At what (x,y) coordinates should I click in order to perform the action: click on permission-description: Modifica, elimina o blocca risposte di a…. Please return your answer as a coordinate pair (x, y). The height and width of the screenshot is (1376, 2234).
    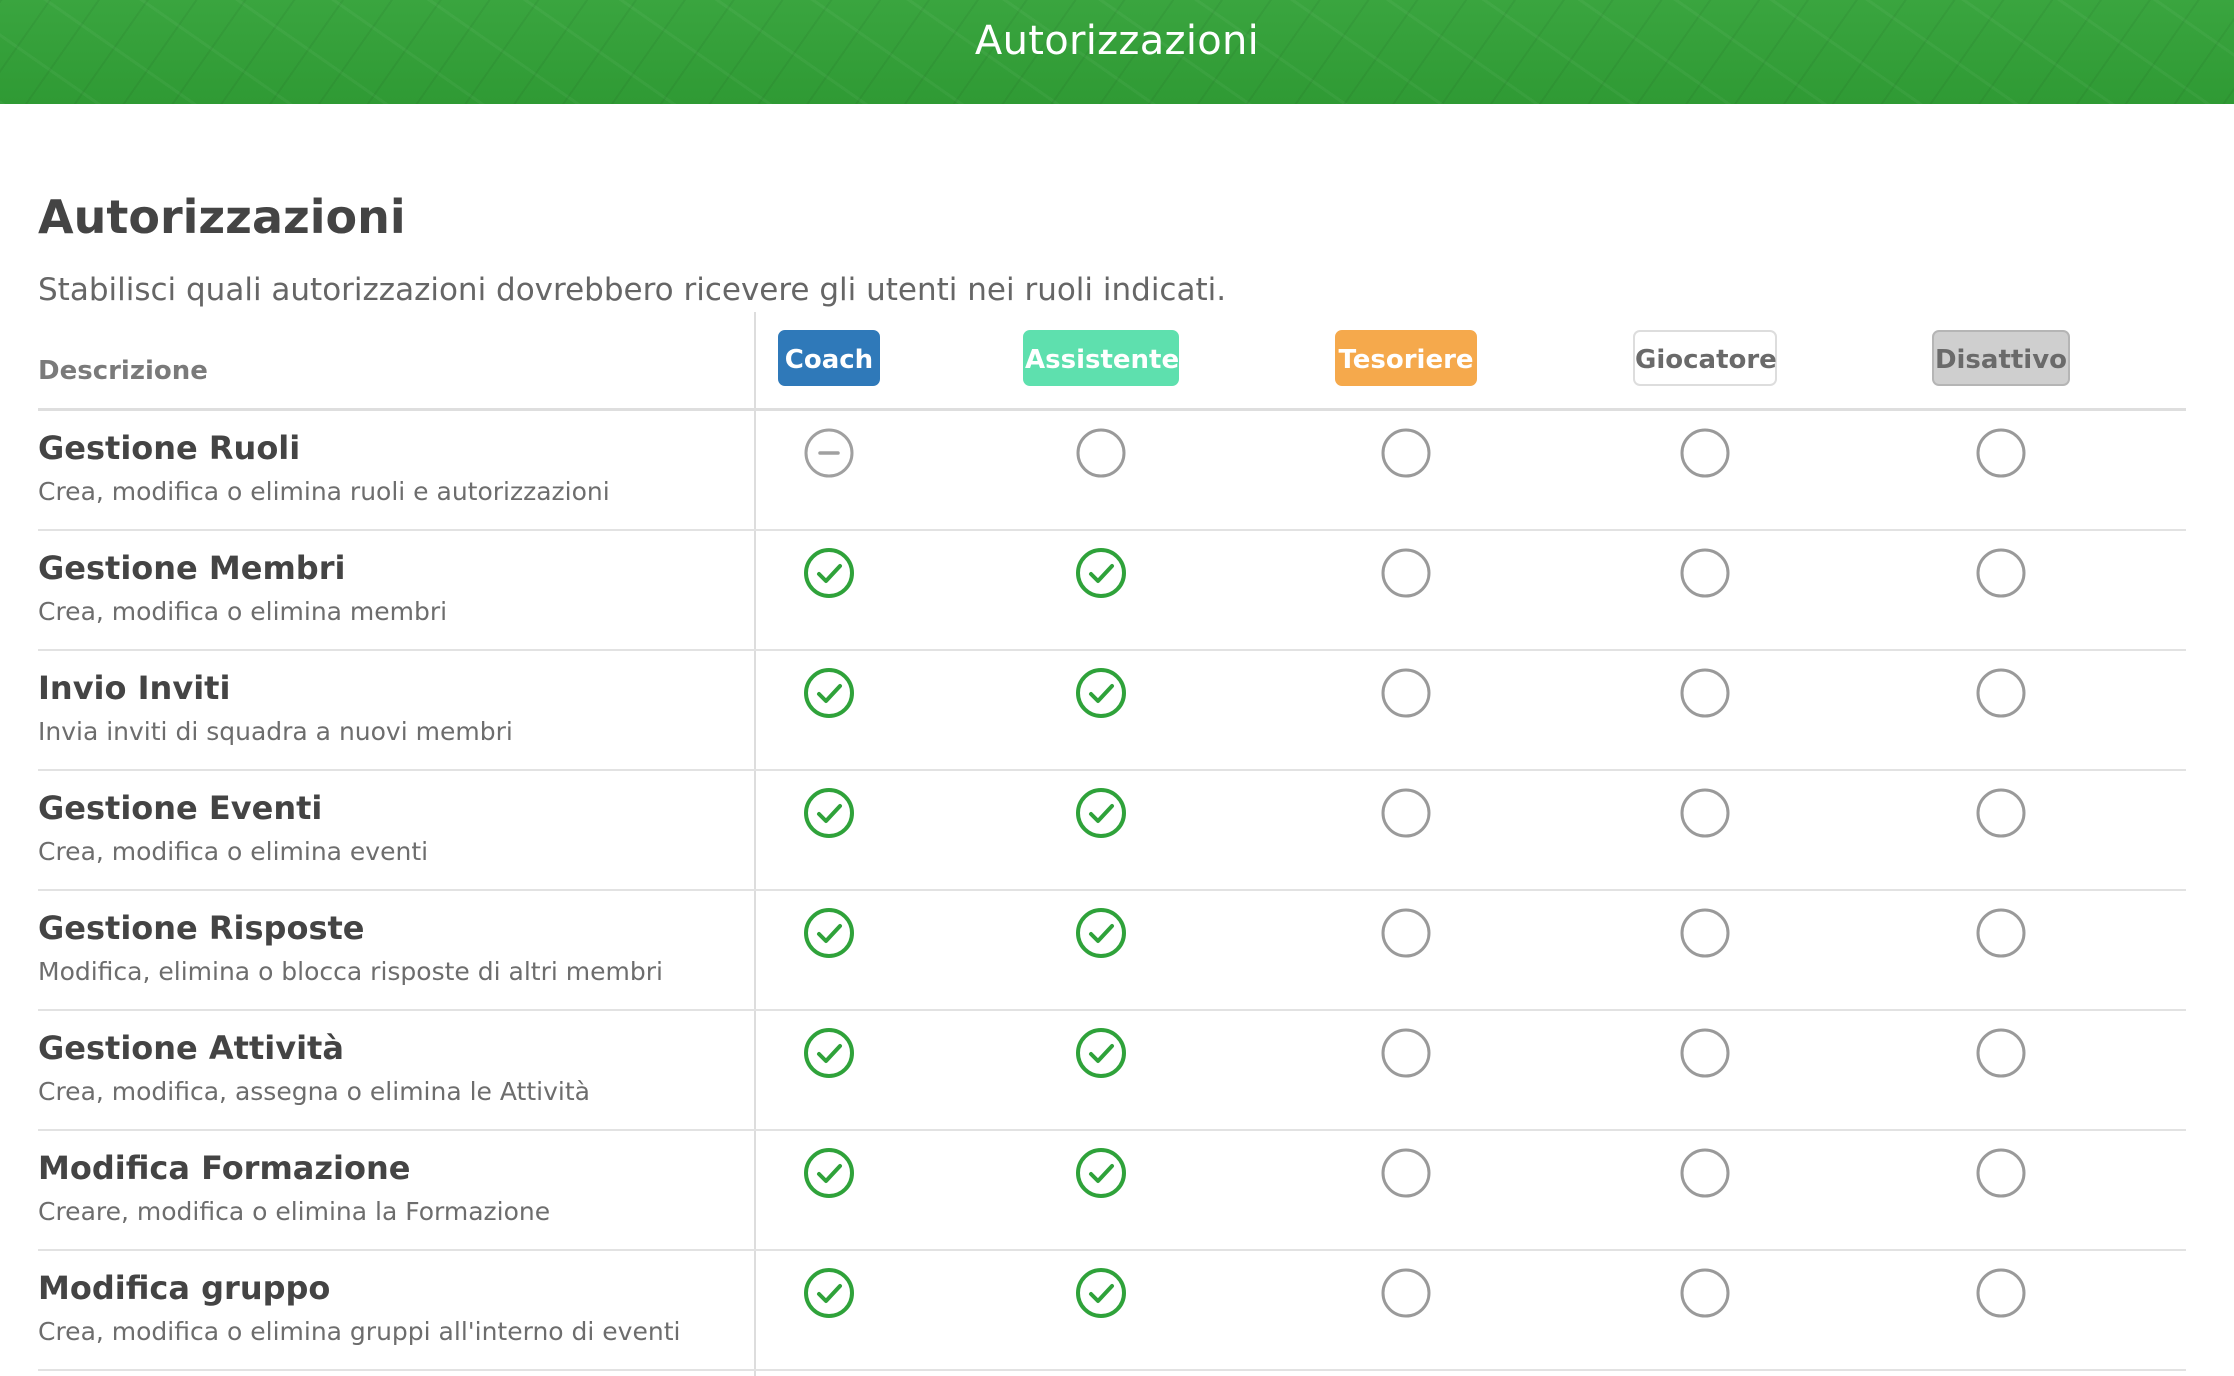
    Looking at the image, I should click on (350, 971).